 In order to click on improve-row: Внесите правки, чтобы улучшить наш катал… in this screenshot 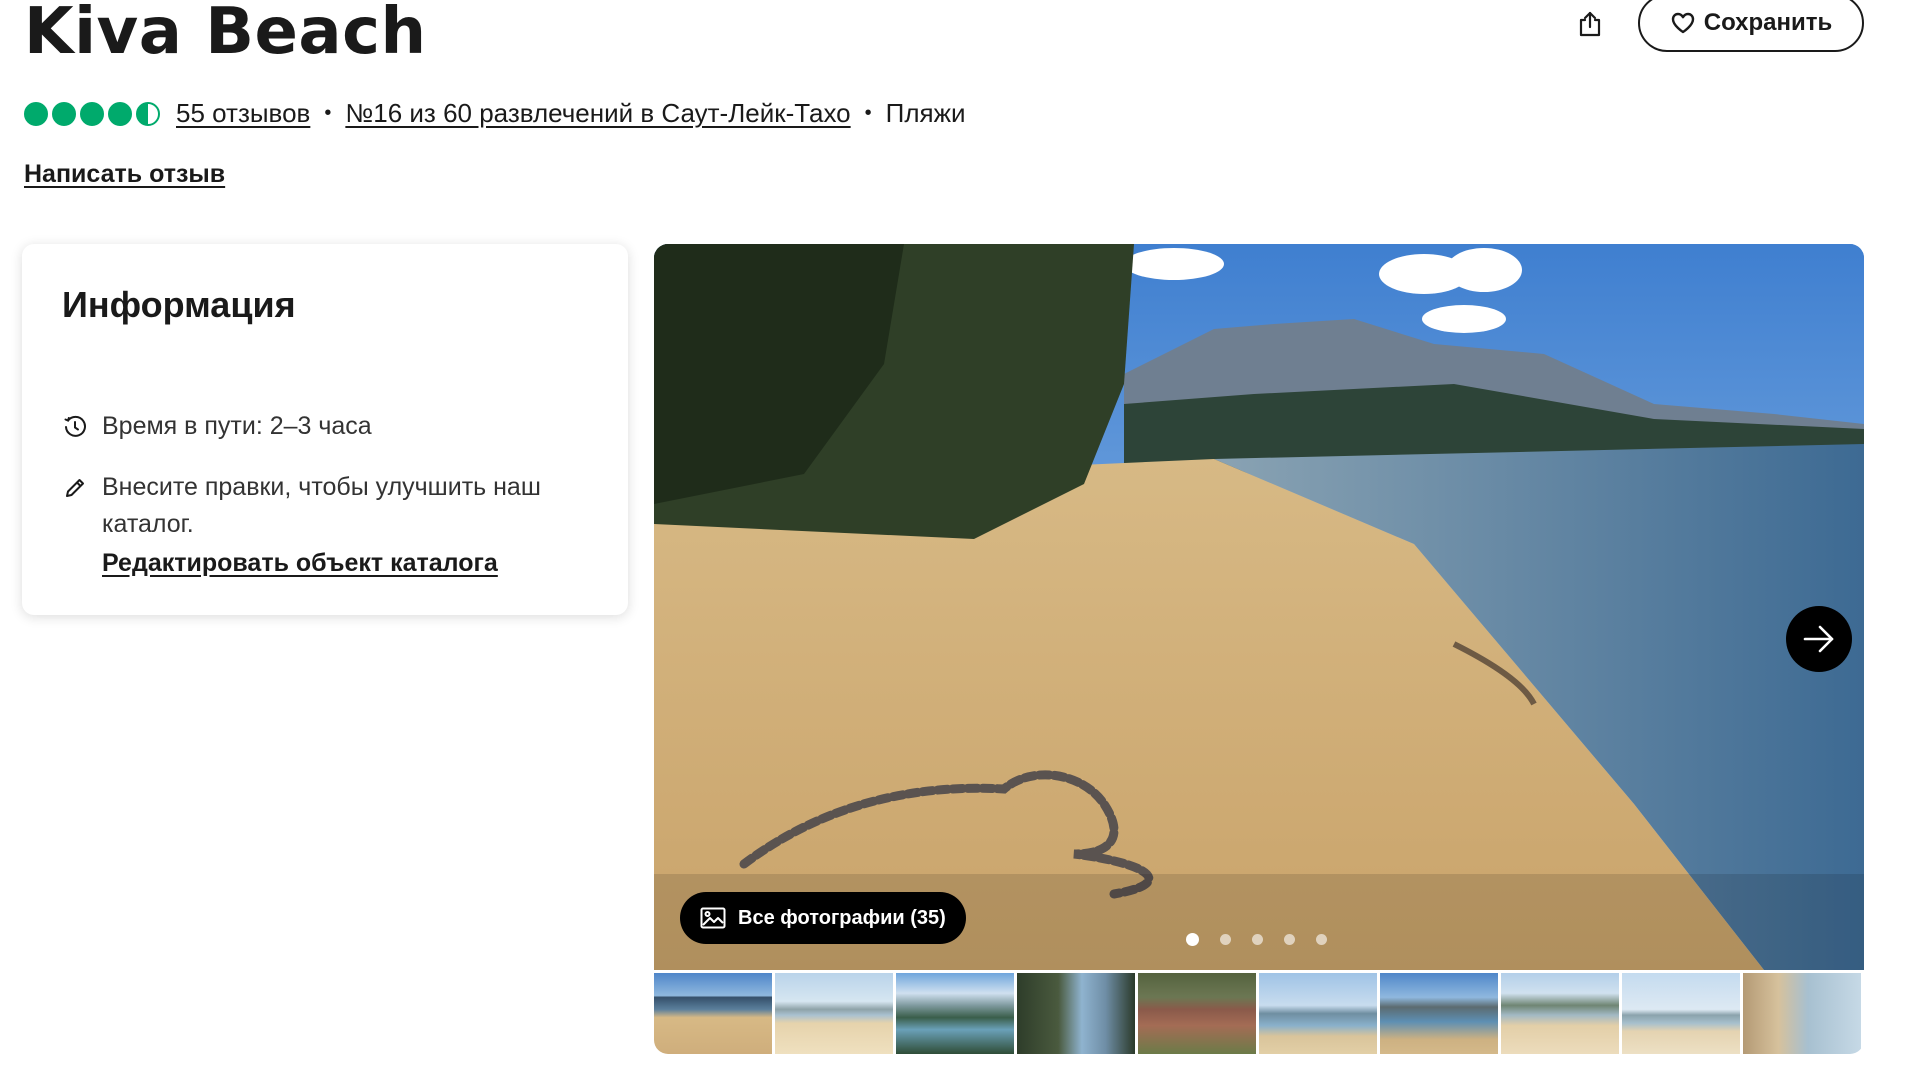, I will do `click(322, 525)`.